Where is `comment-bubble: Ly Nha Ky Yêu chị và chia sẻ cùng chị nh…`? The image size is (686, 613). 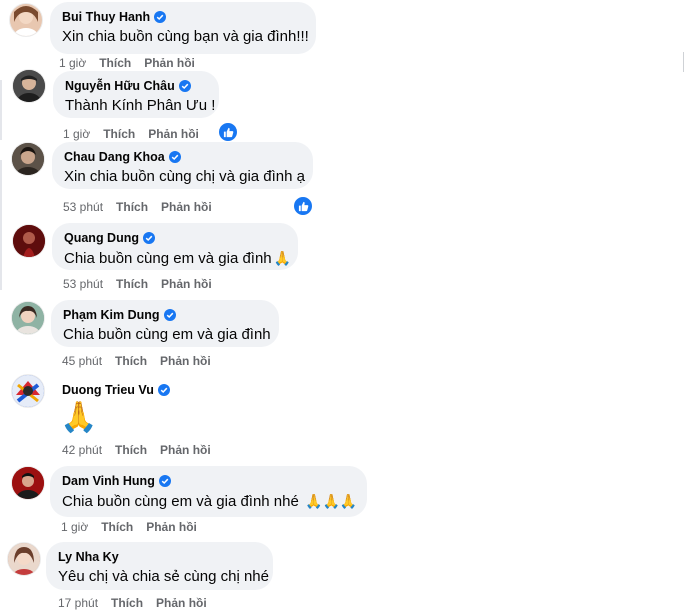
comment-bubble: Ly Nha Ky Yêu chị và chia sẻ cùng chị nh… is located at coordinates (159, 566).